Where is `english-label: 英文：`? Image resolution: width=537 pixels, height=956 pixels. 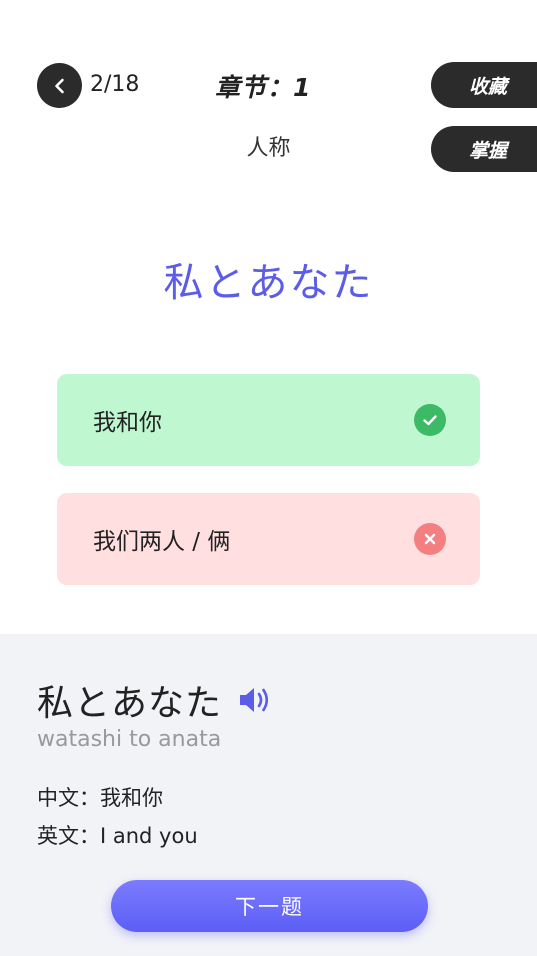 english-label: 英文： is located at coordinates (68, 836).